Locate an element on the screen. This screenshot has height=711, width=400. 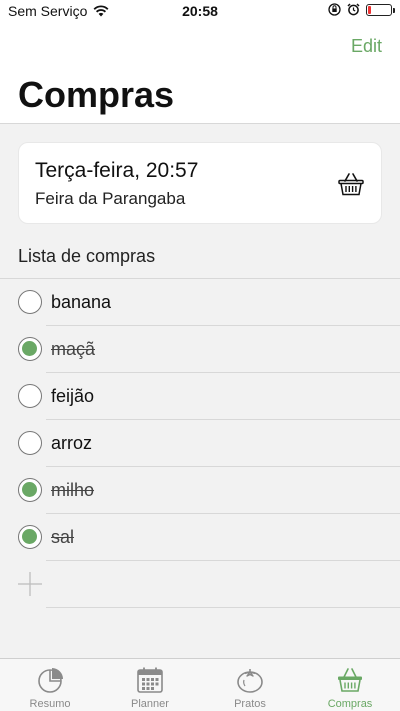
tab-label: Planner is located at coordinates (150, 704).